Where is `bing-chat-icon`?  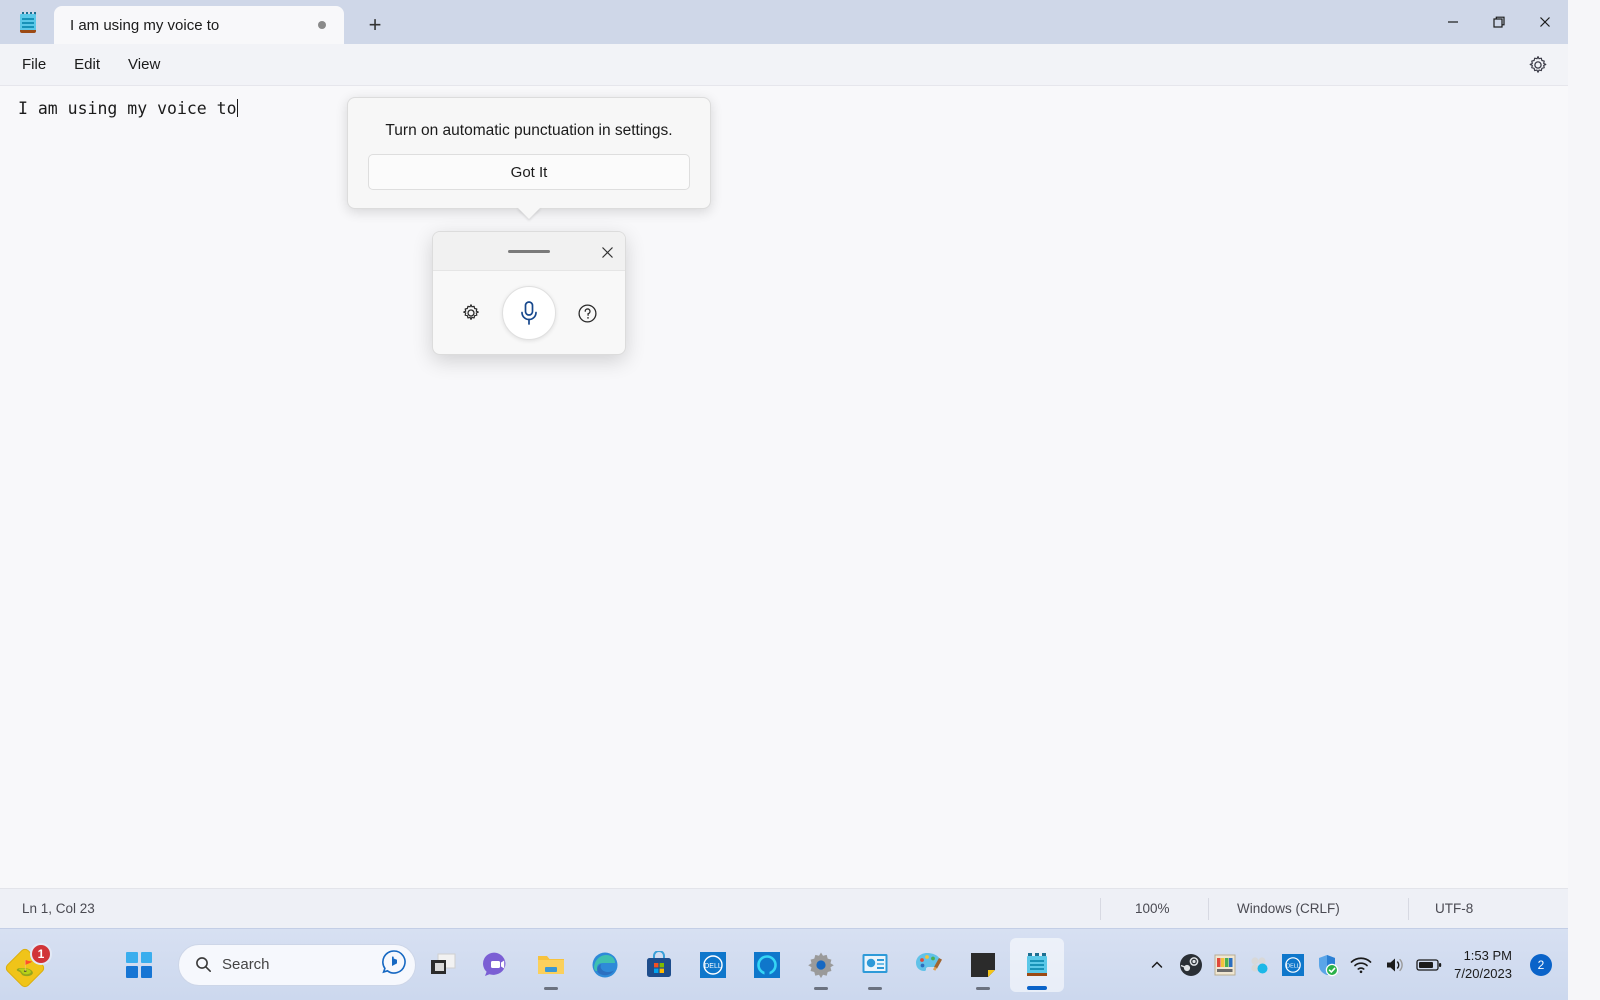
bing-chat-icon is located at coordinates (394, 964).